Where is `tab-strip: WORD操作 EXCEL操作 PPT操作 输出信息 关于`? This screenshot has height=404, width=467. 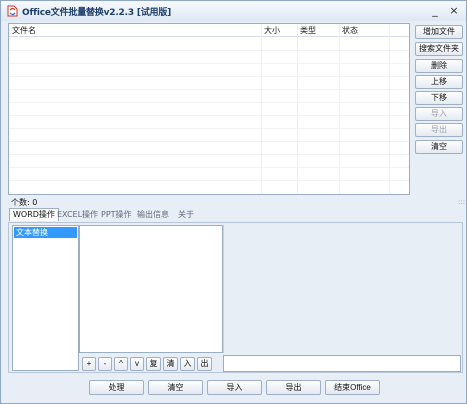
tab-strip: WORD操作 EXCEL操作 PPT操作 输出信息 关于 is located at coordinates (235, 215).